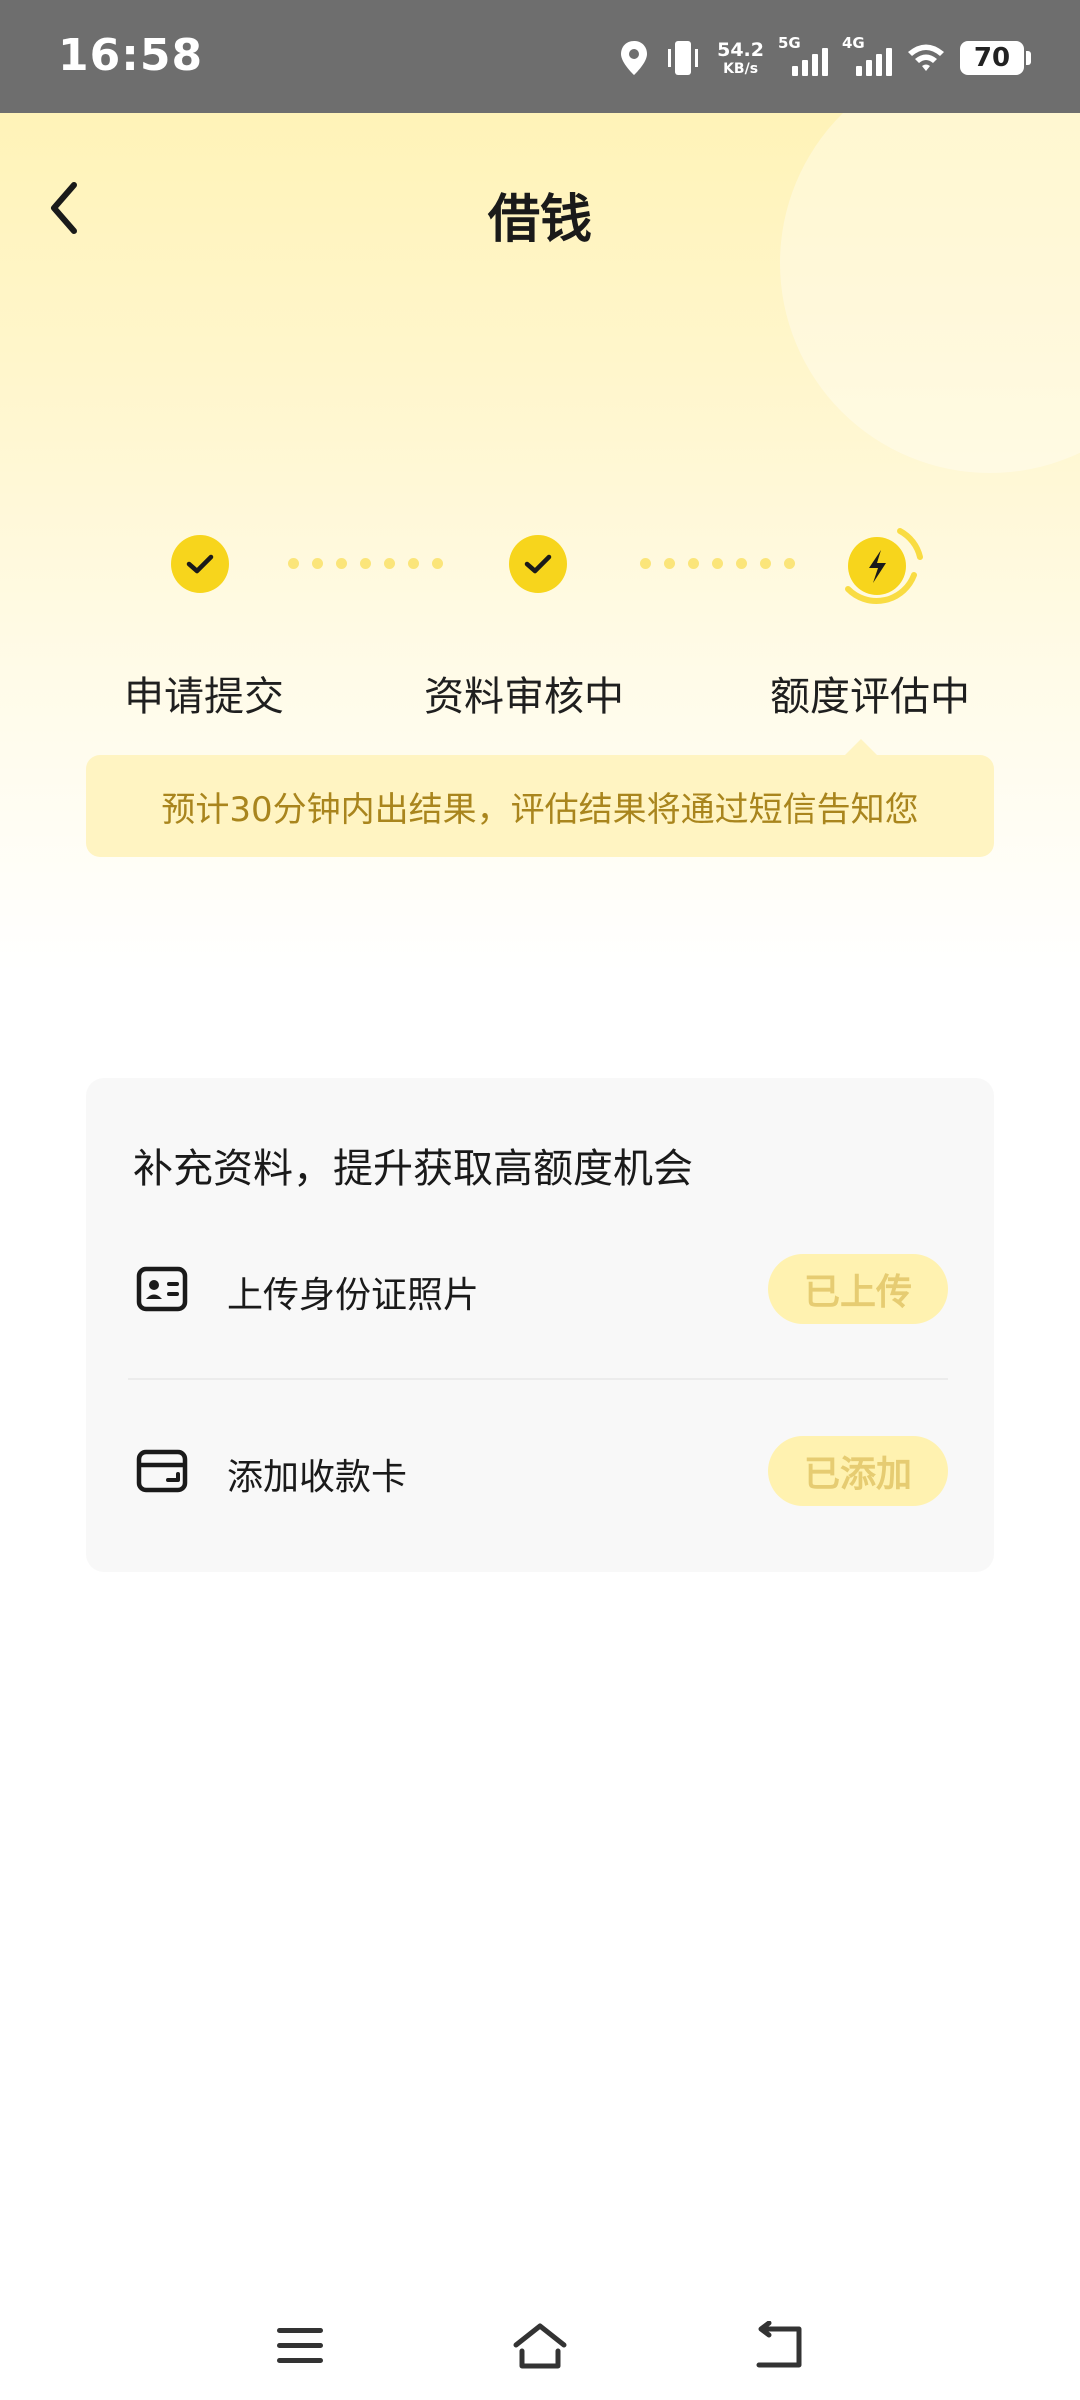 This screenshot has height=2400, width=1080. I want to click on signal-4g-icon: 4G, so click(867, 55).